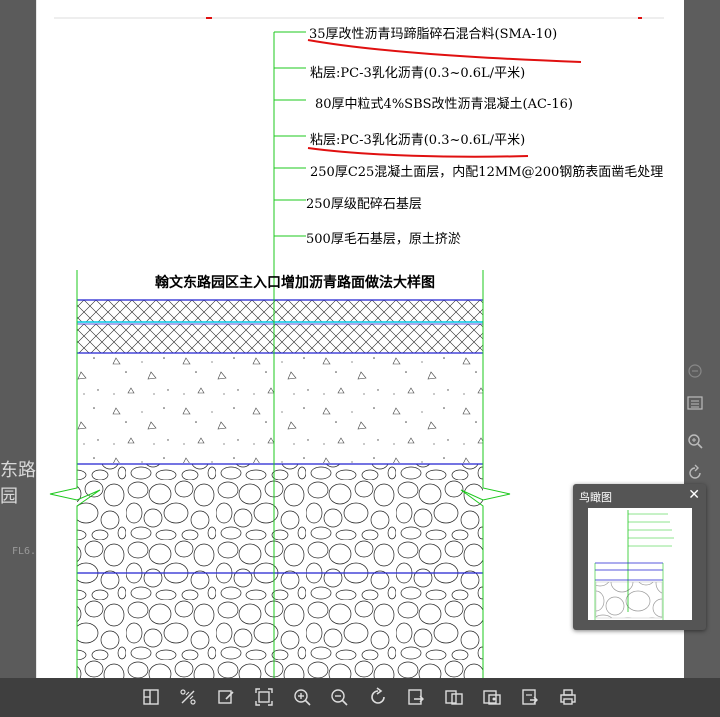 This screenshot has width=720, height=717. What do you see at coordinates (530, 697) in the screenshot?
I see `share-icon` at bounding box center [530, 697].